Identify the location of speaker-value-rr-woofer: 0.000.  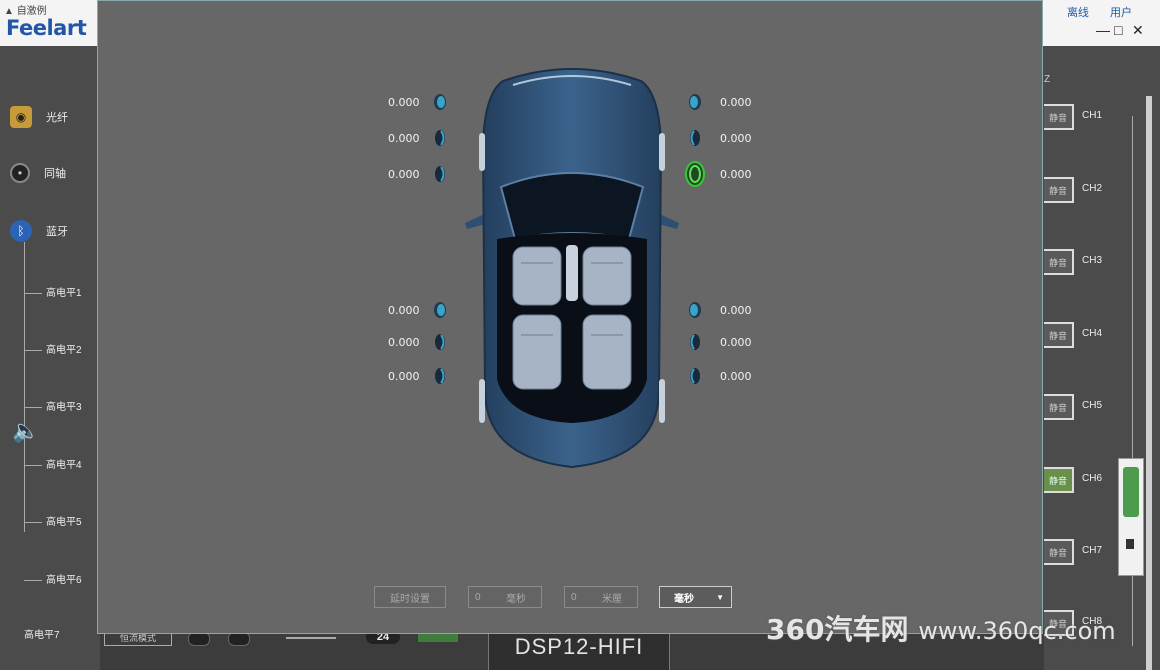
(736, 376).